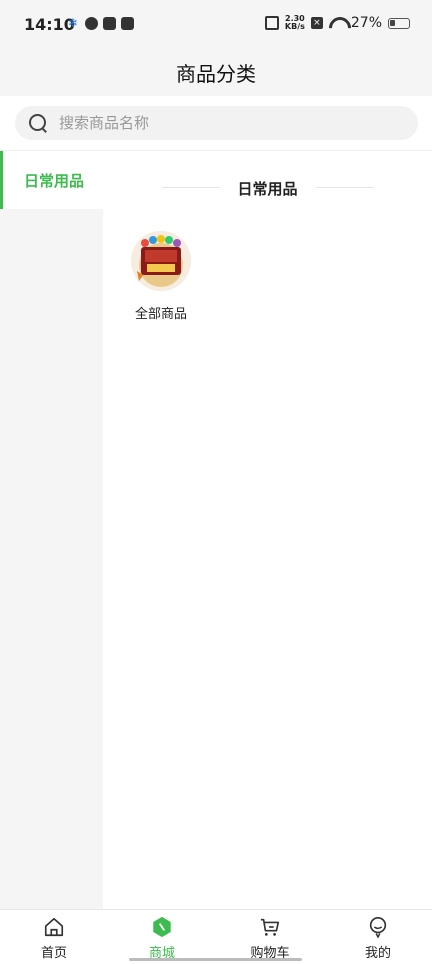 The image size is (432, 964). What do you see at coordinates (270, 937) in the screenshot?
I see `tab-cart: 购物车` at bounding box center [270, 937].